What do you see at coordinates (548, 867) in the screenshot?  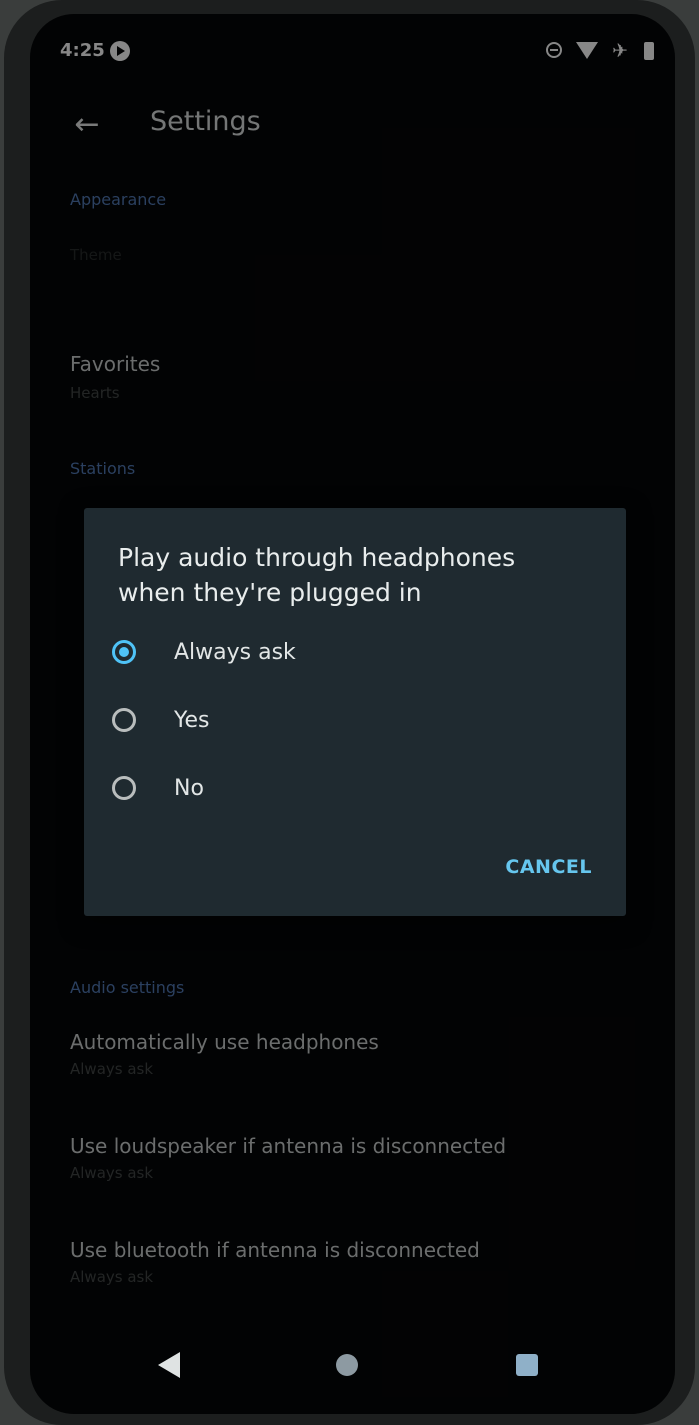 I see `cancel-button: CANCEL` at bounding box center [548, 867].